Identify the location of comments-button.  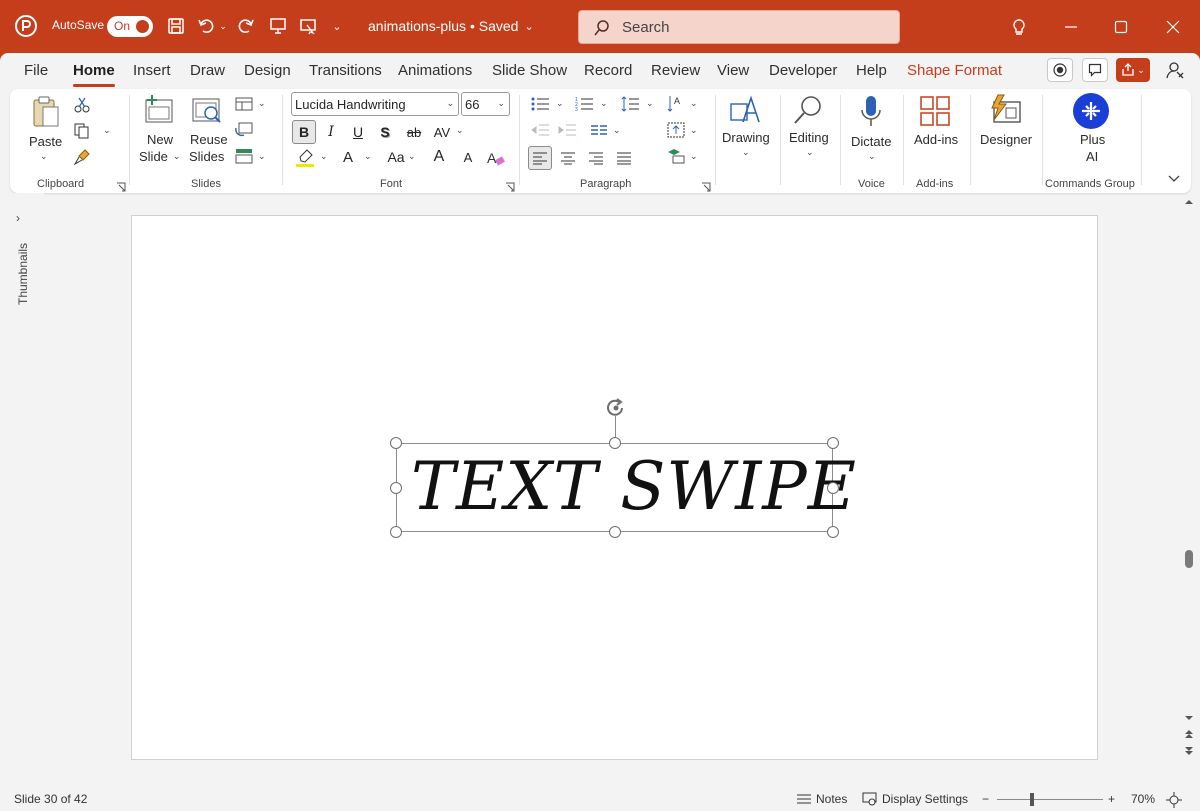
(1095, 70).